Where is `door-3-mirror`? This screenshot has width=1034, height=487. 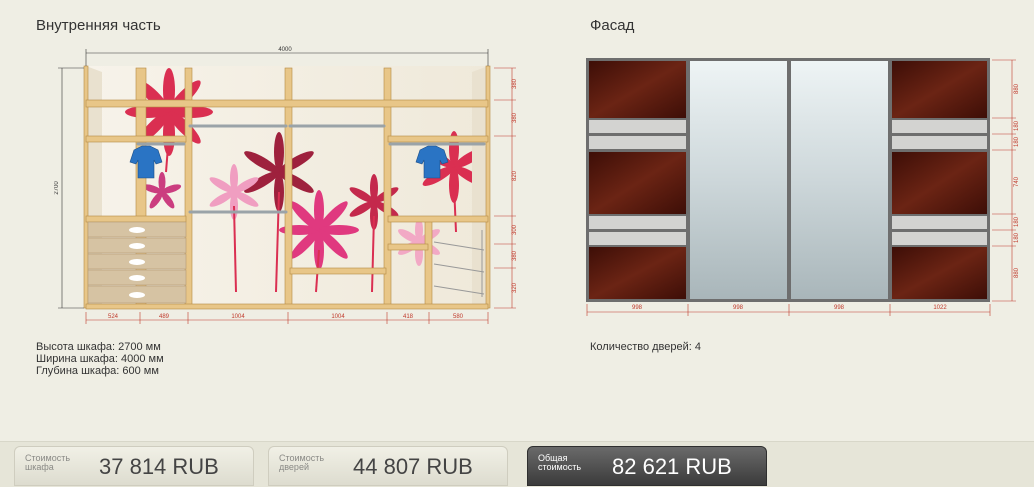
door-3-mirror is located at coordinates (839, 180).